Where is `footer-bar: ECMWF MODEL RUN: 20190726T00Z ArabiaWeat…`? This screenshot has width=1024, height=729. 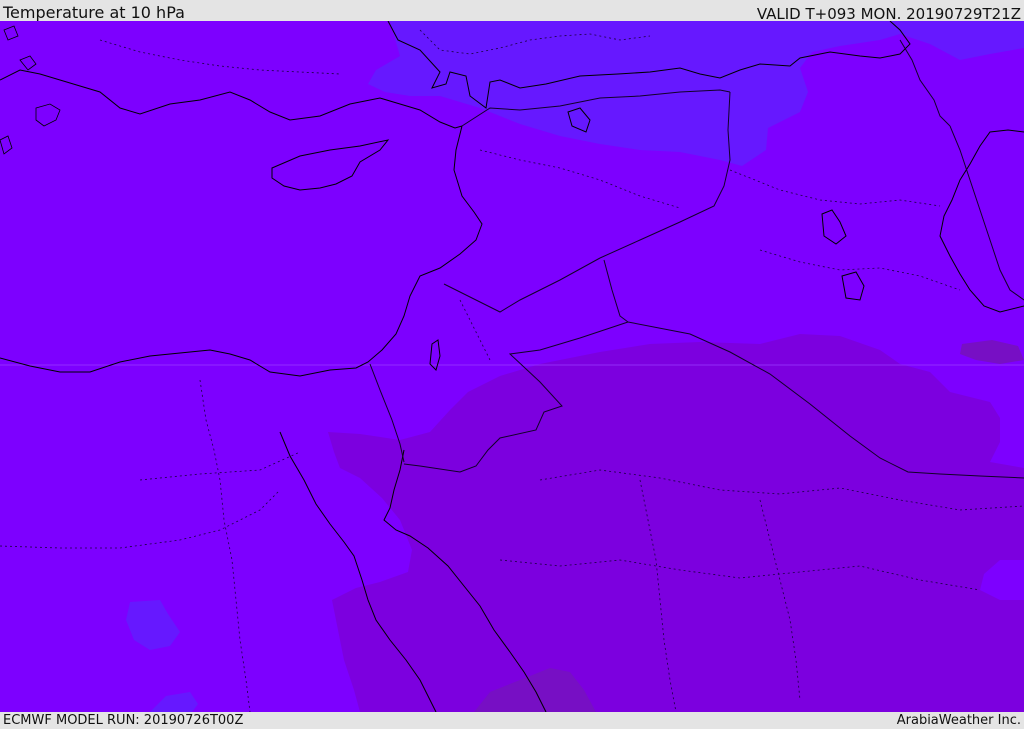
footer-bar: ECMWF MODEL RUN: 20190726T00Z ArabiaWeat… is located at coordinates (512, 720).